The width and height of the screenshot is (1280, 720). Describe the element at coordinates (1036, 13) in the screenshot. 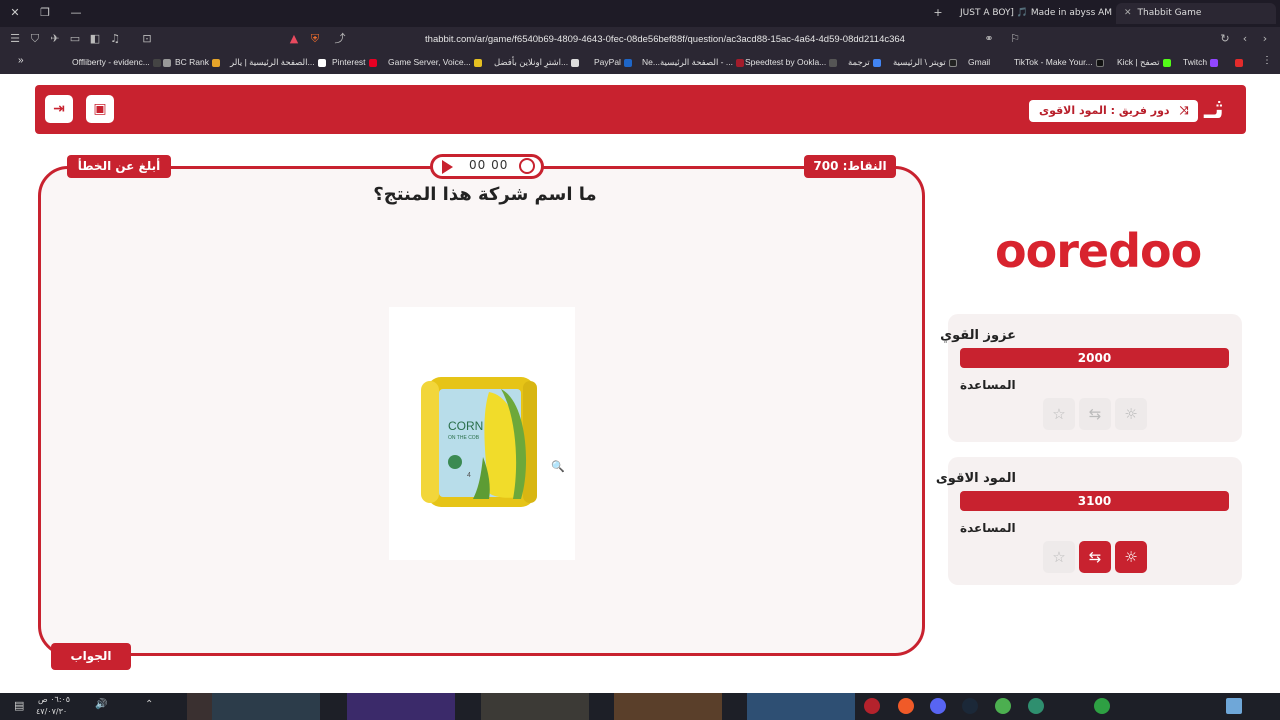

I see `tab-label: JUST A BOY] 🎵 Made in abyss AM\` at that location.